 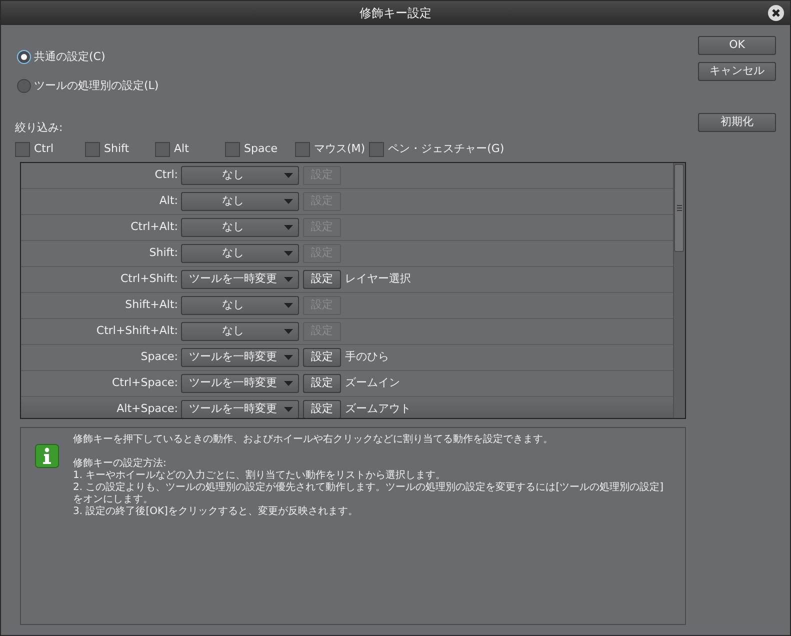 What do you see at coordinates (737, 45) in the screenshot?
I see `dialog-button: OK` at bounding box center [737, 45].